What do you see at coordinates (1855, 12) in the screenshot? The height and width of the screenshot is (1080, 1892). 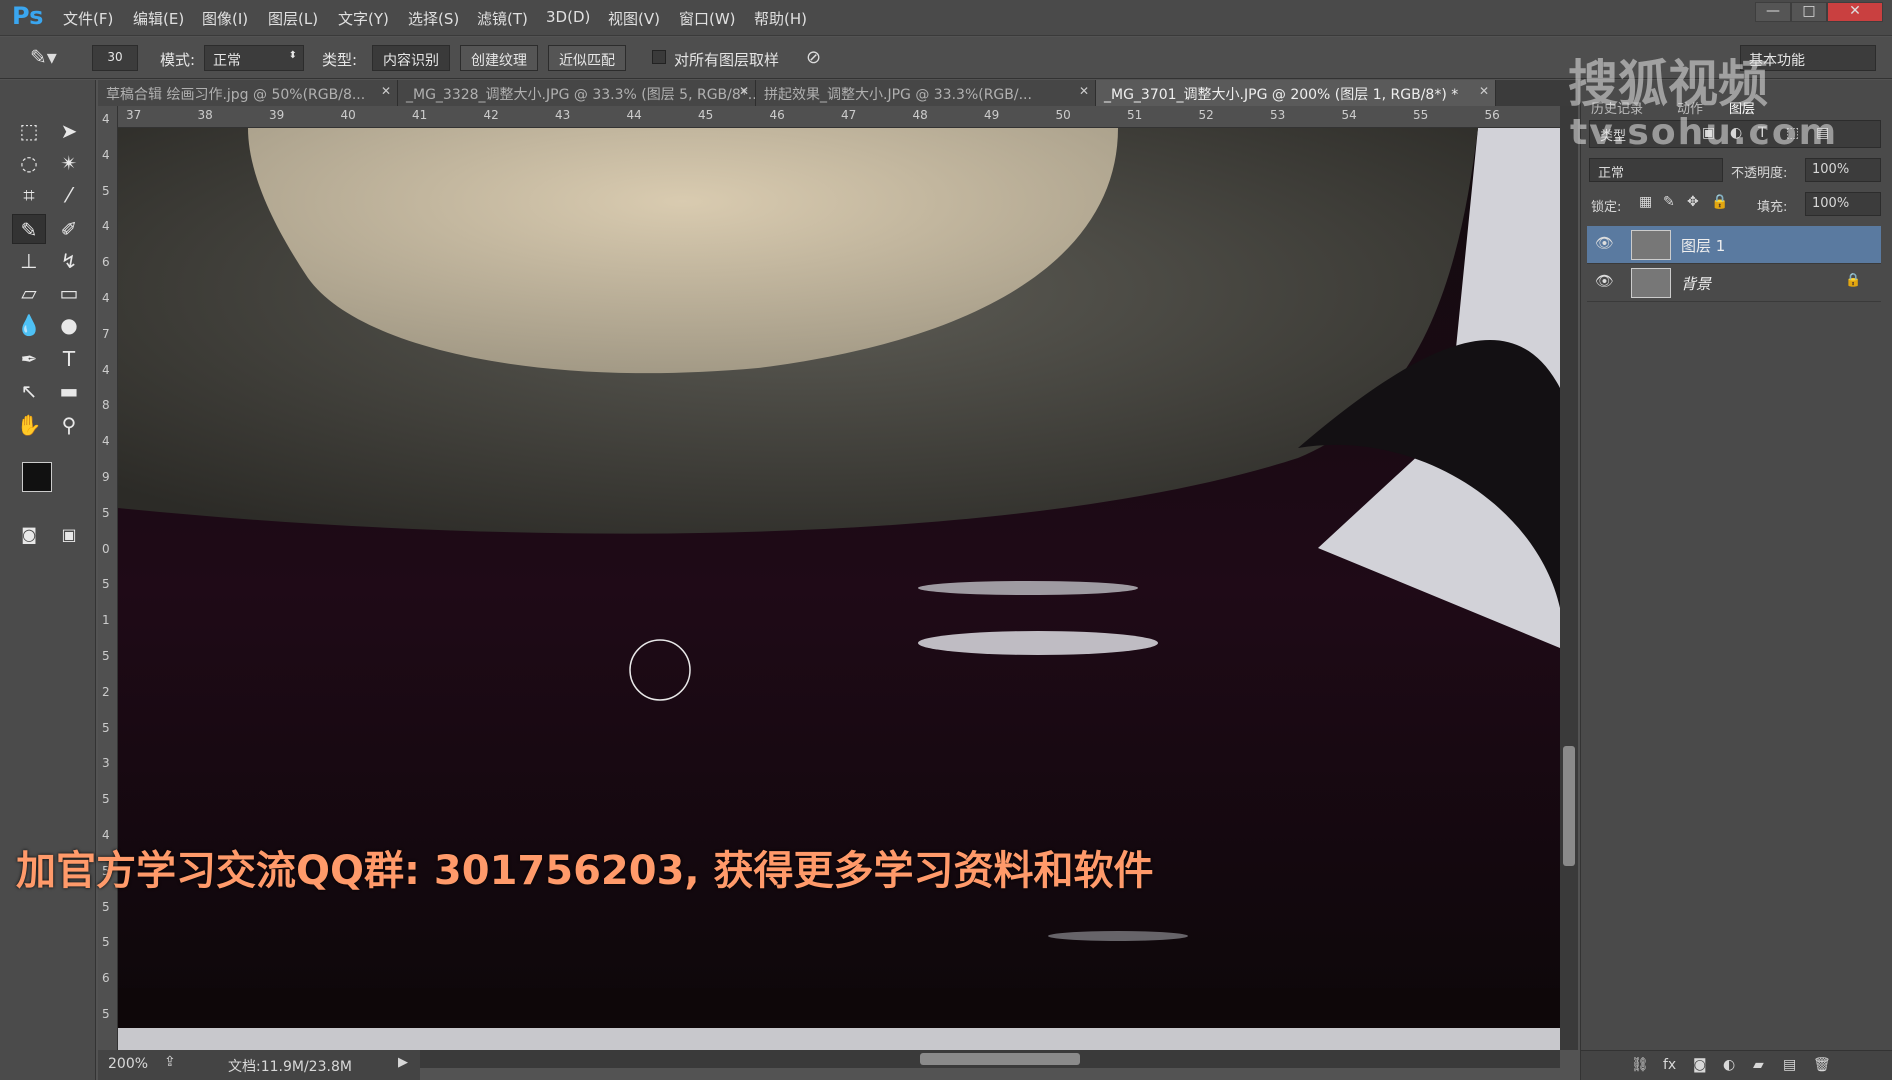 I see `close-window-button: ✕` at bounding box center [1855, 12].